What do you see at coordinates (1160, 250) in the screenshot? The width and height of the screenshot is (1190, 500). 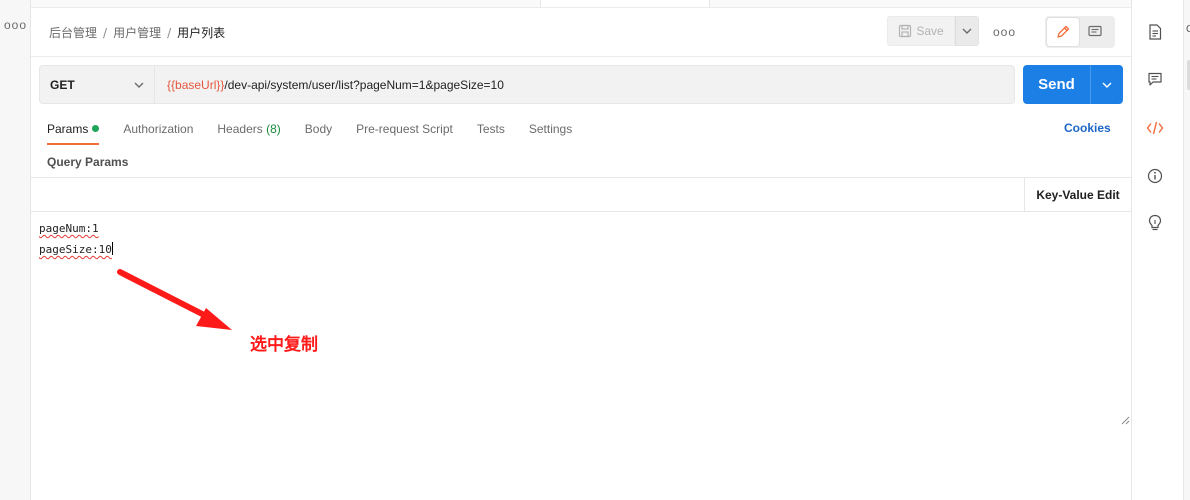 I see `right-sidebar` at bounding box center [1160, 250].